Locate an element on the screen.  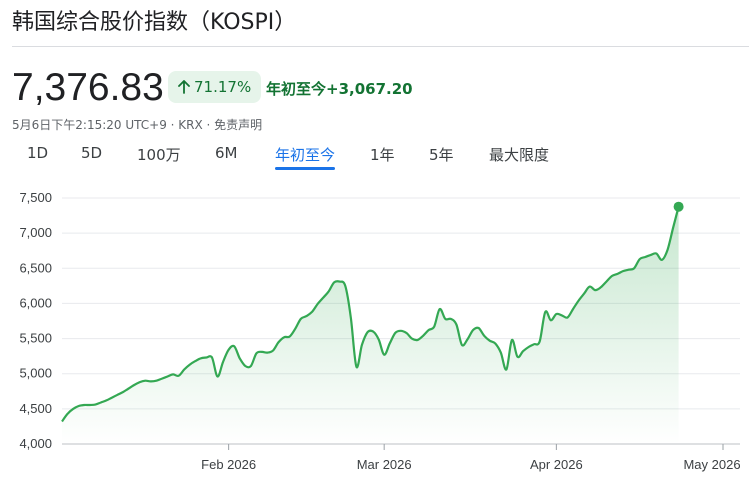
page-title: 韩国综合股价指数（KOSPI） is located at coordinates (154, 22).